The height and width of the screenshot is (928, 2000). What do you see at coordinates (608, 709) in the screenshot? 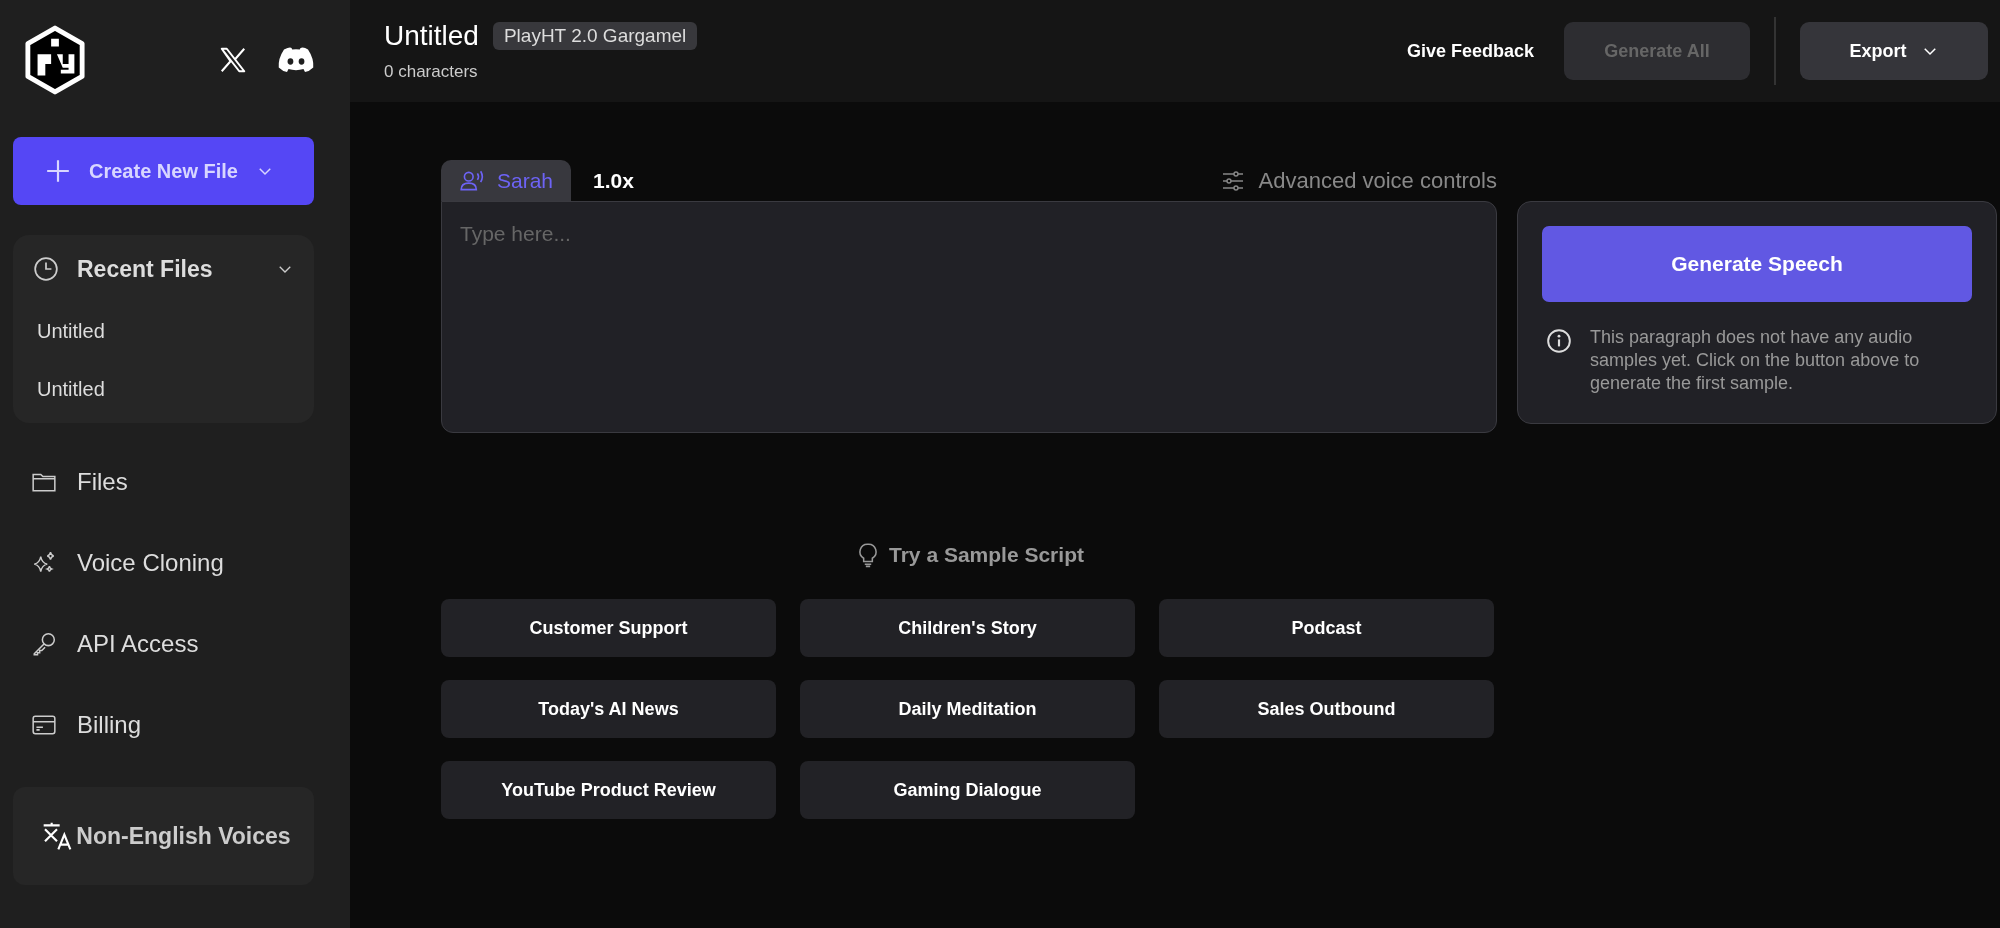
I see `sample-script-button: Today's AI News` at bounding box center [608, 709].